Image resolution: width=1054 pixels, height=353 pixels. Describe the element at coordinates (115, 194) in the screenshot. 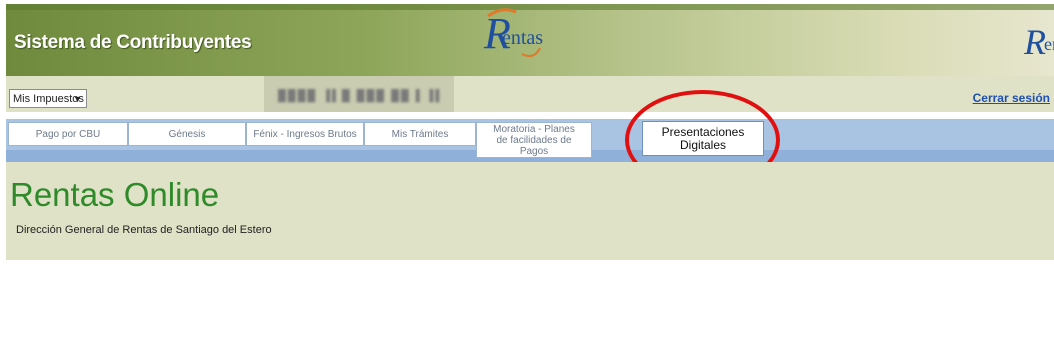

I see `page-title: Rentas Online` at that location.